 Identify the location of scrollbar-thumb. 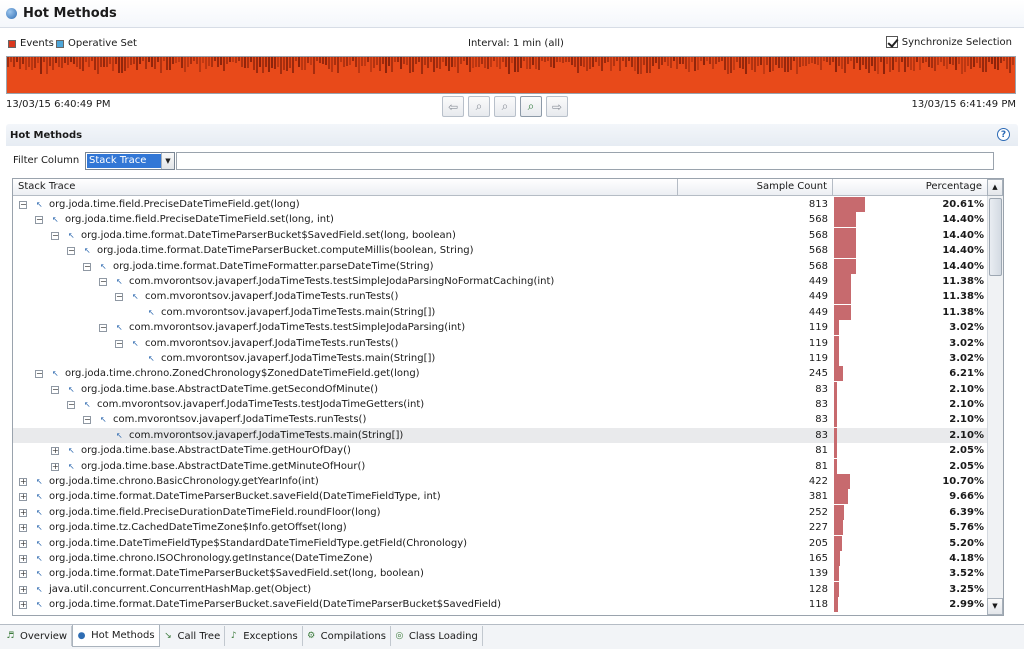
(995, 237).